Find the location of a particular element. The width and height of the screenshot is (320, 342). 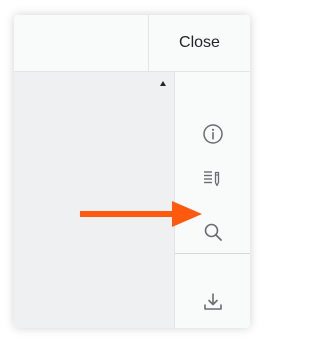

toolbar-divider is located at coordinates (212, 253).